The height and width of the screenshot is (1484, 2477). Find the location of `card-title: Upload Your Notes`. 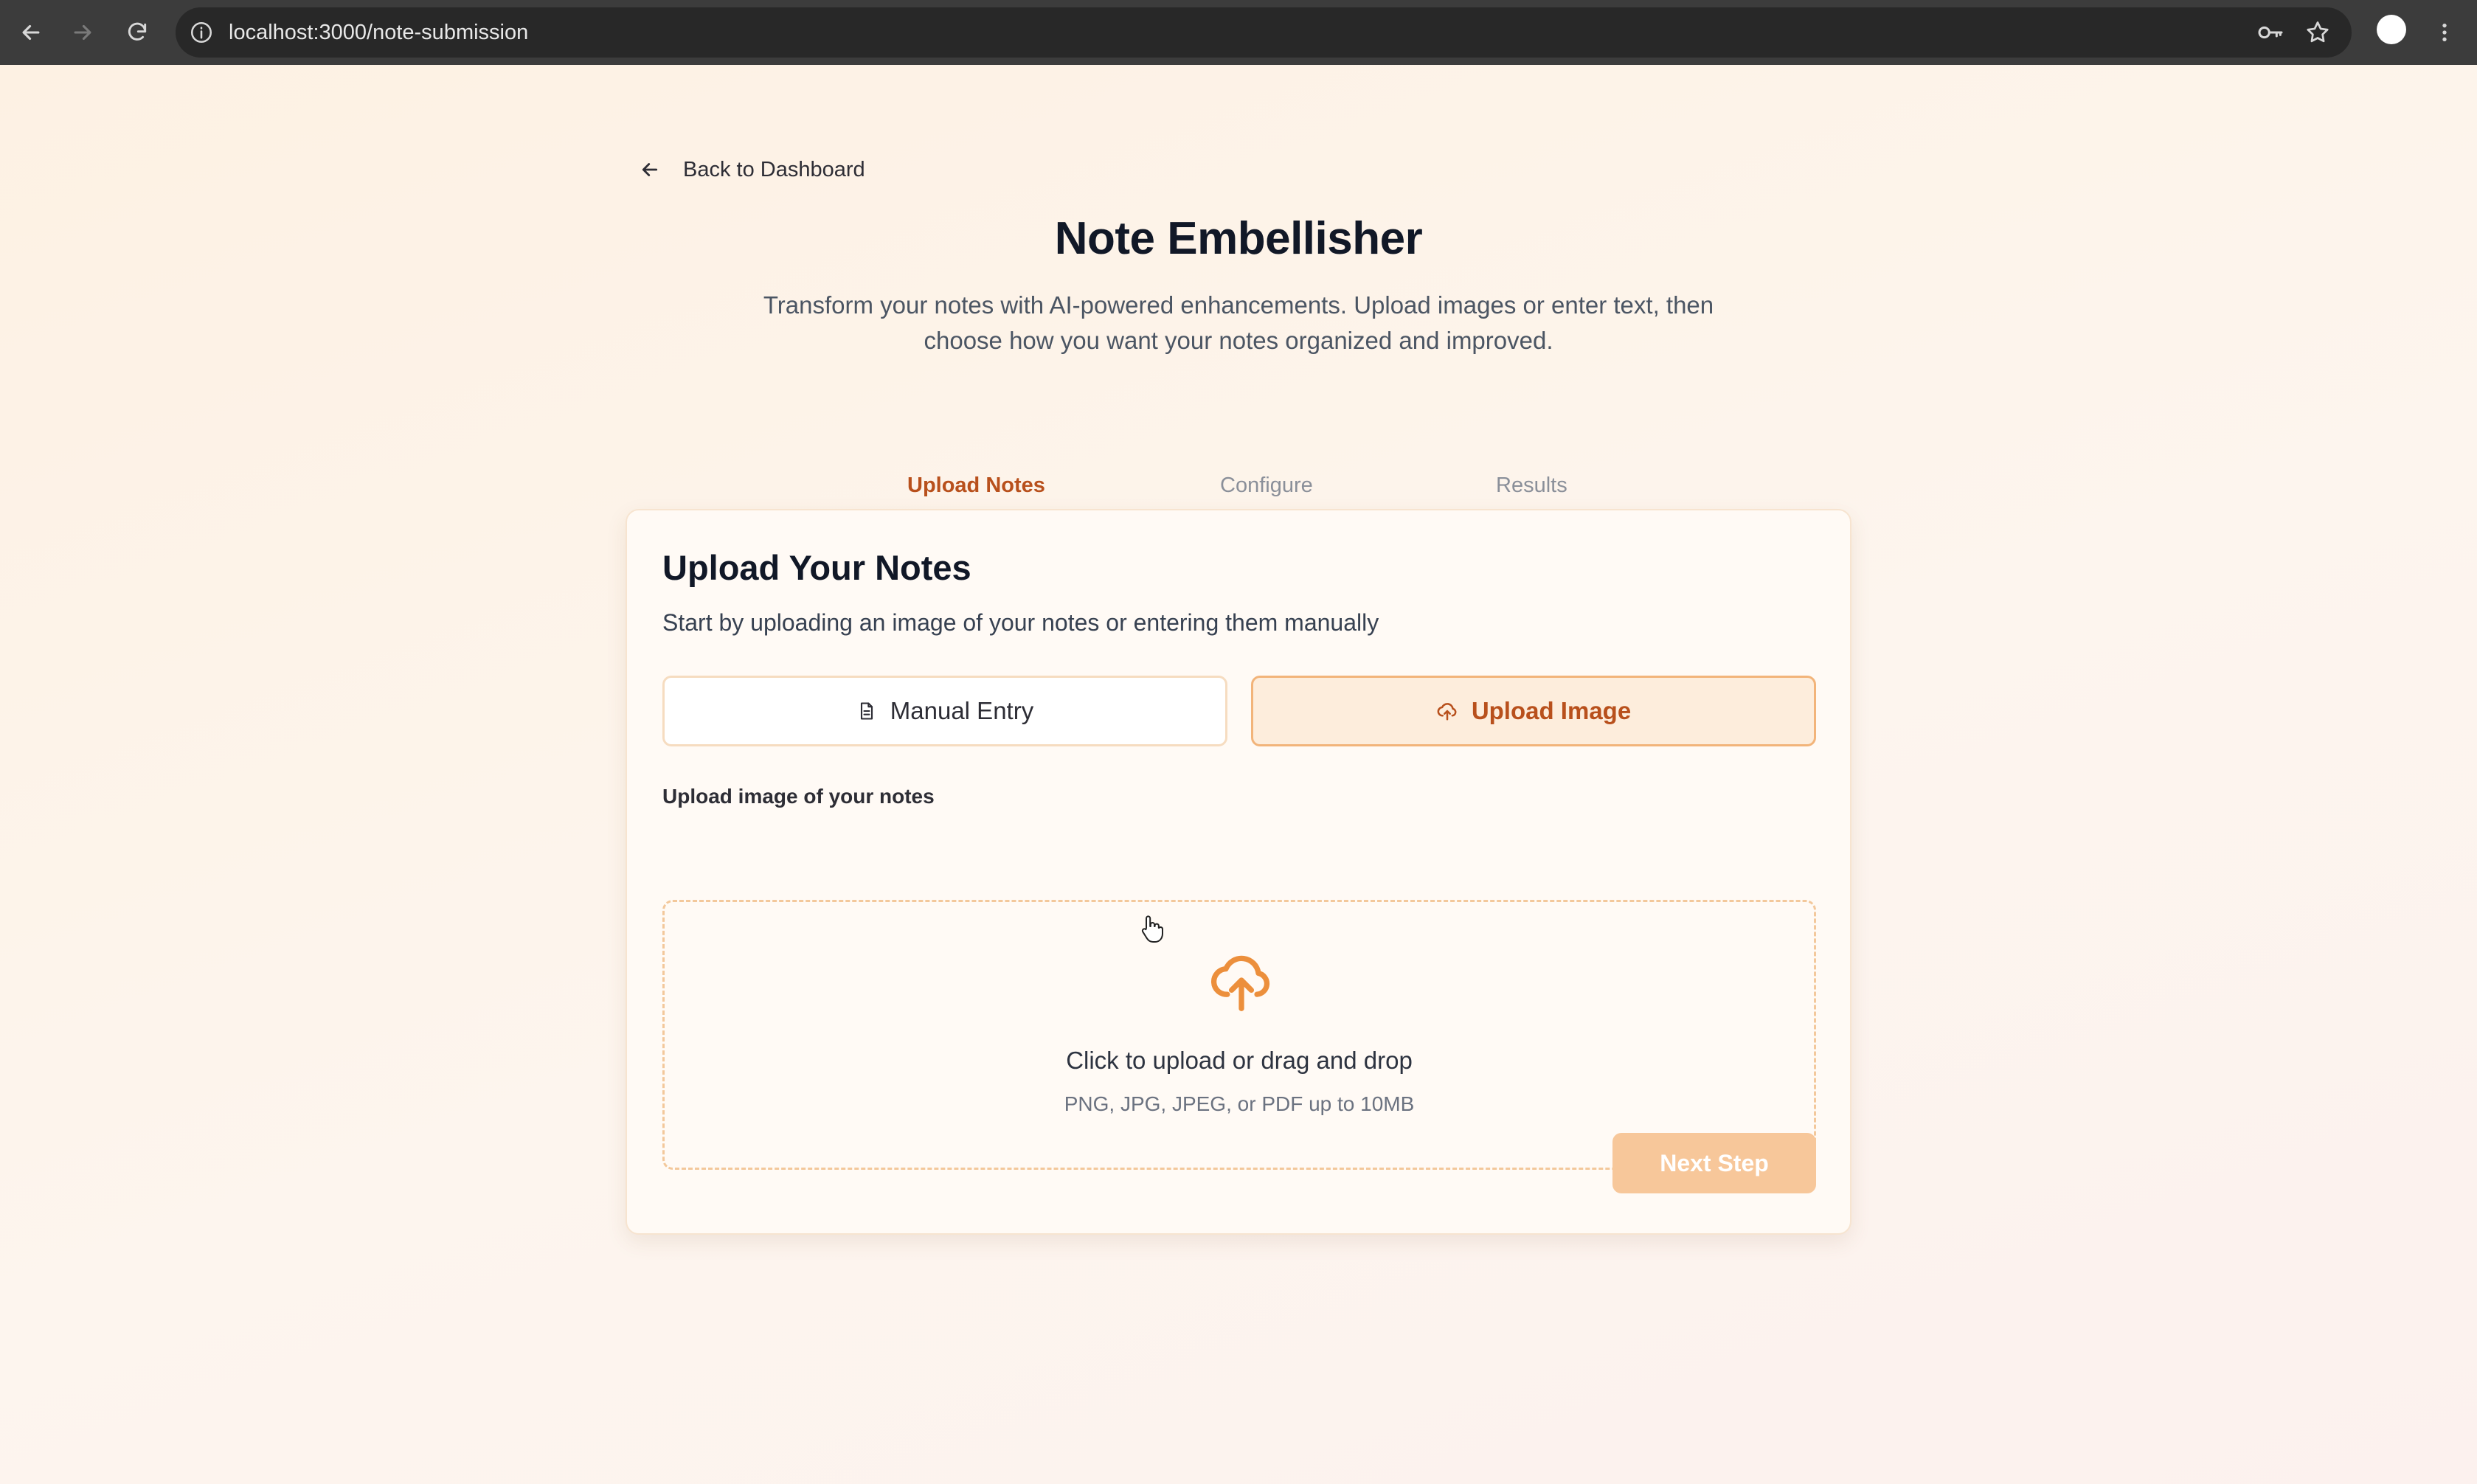

card-title: Upload Your Notes is located at coordinates (816, 567).